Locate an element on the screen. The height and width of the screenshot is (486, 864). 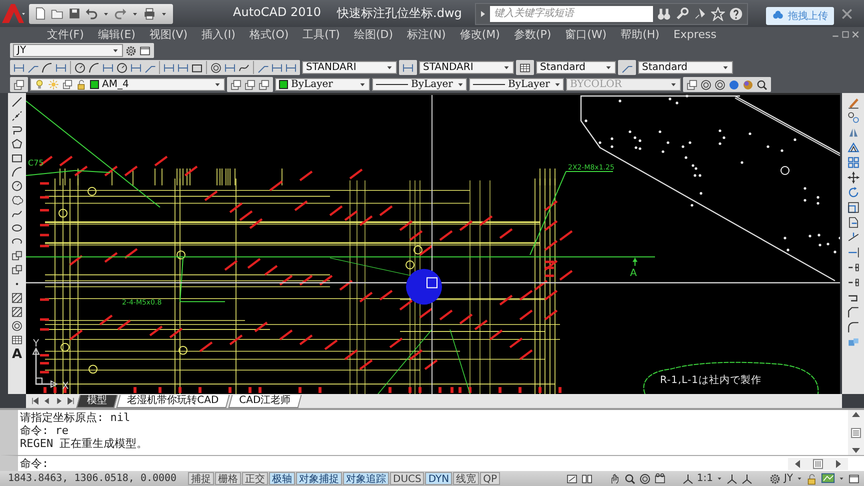
spline-icon is located at coordinates (17, 214).